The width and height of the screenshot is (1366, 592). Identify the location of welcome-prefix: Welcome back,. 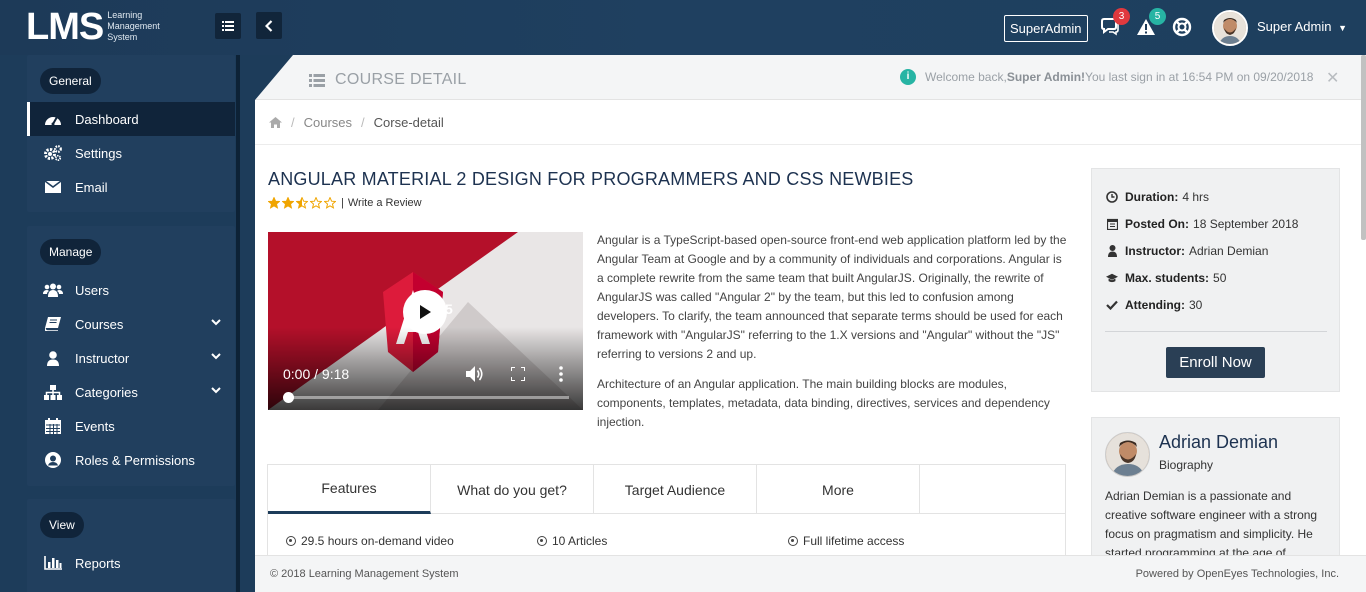
(966, 77).